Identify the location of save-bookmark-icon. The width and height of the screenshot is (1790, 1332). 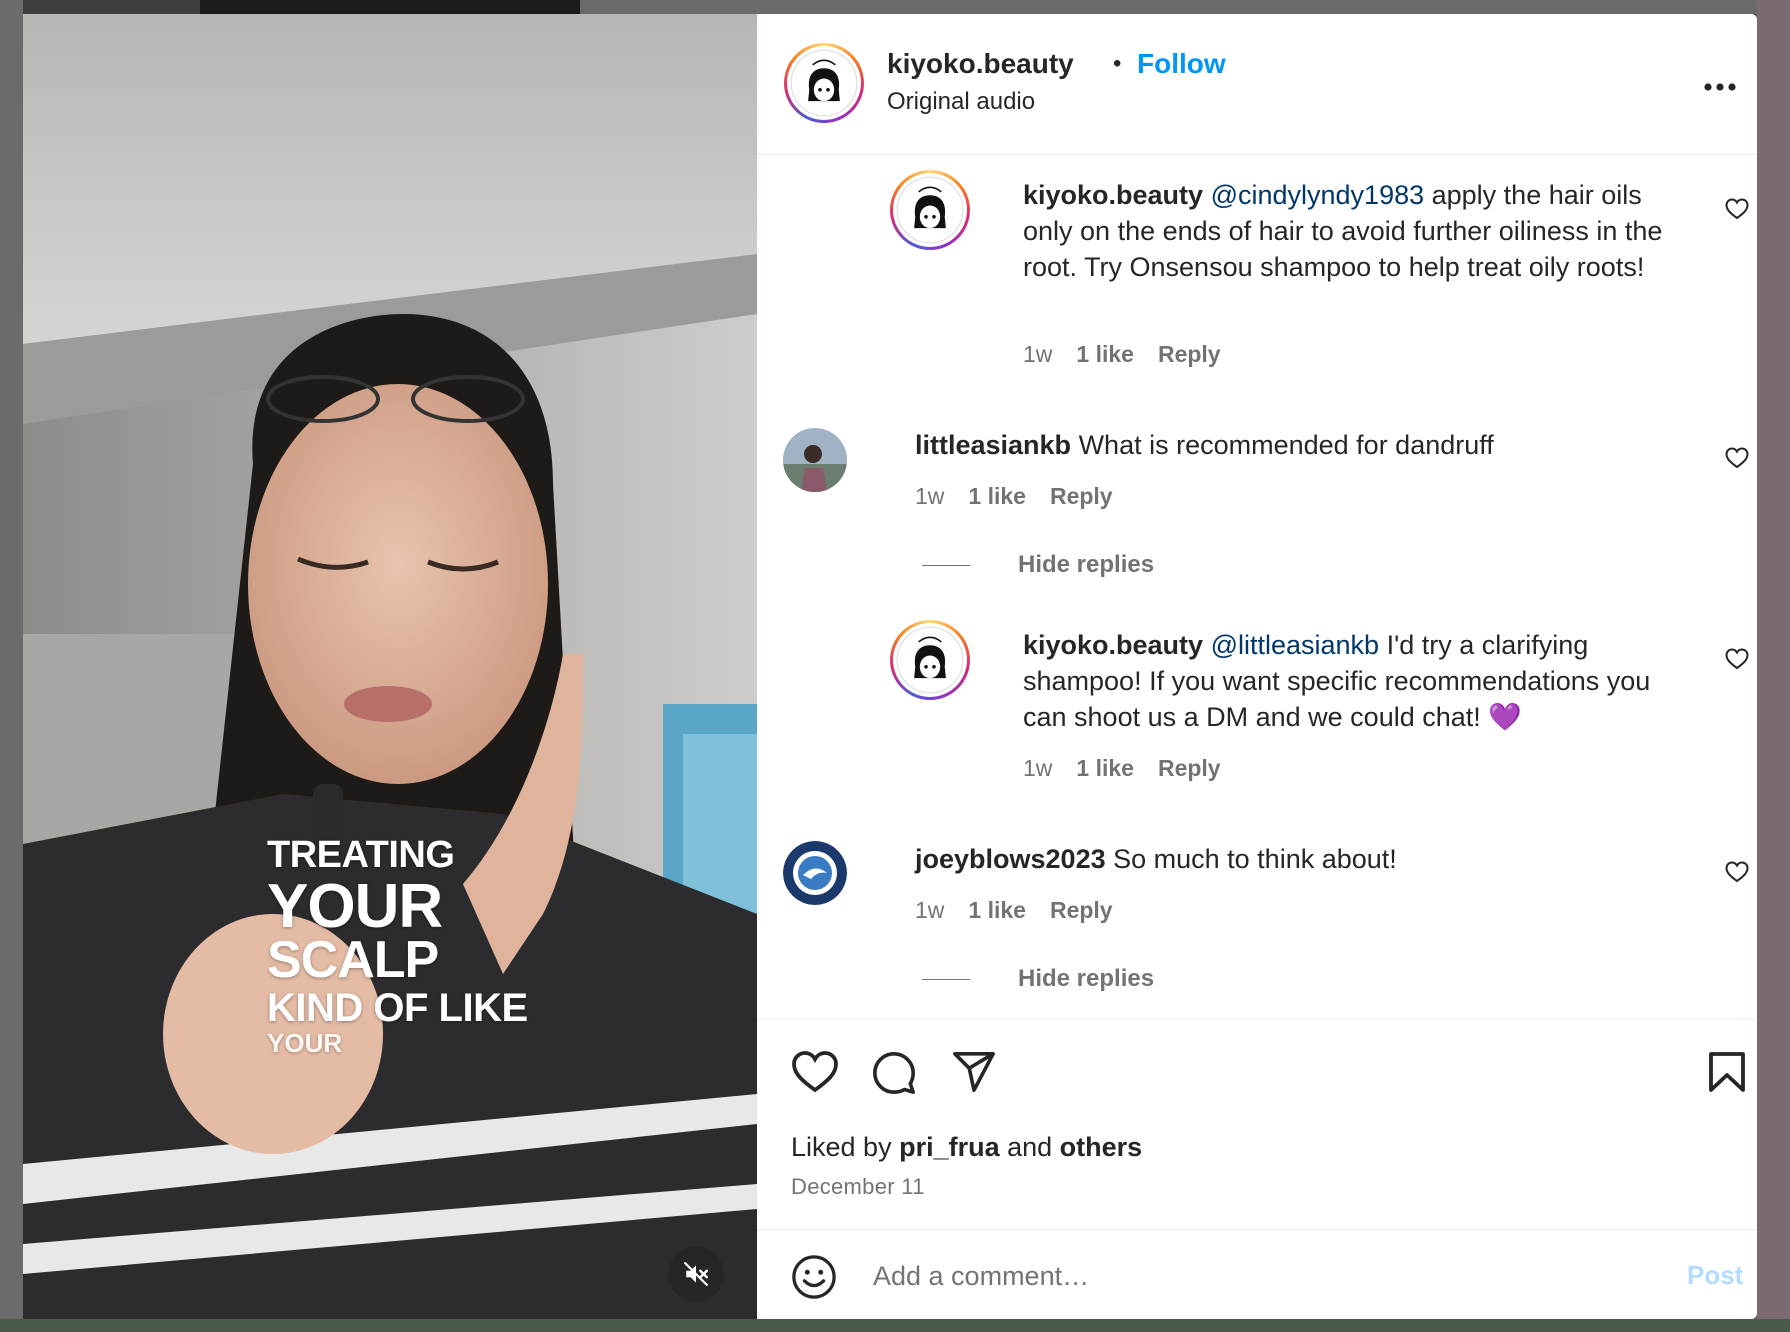
(1727, 1072).